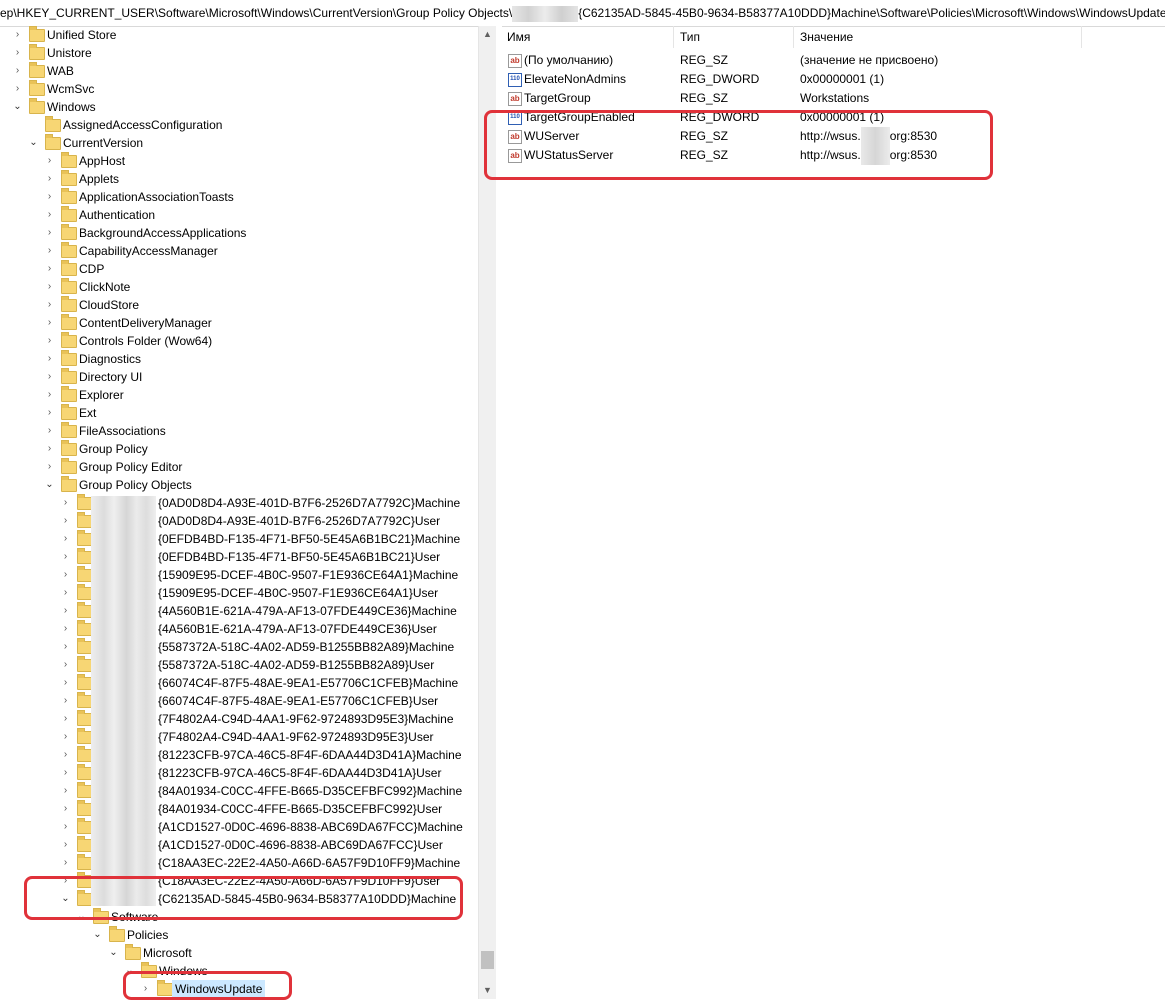 Image resolution: width=1165 pixels, height=1000 pixels. What do you see at coordinates (69, 484) in the screenshot?
I see `folder-open-icon` at bounding box center [69, 484].